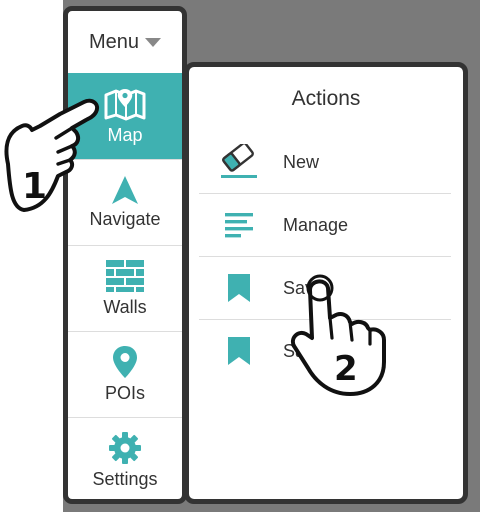  I want to click on action-label: New, so click(301, 161).